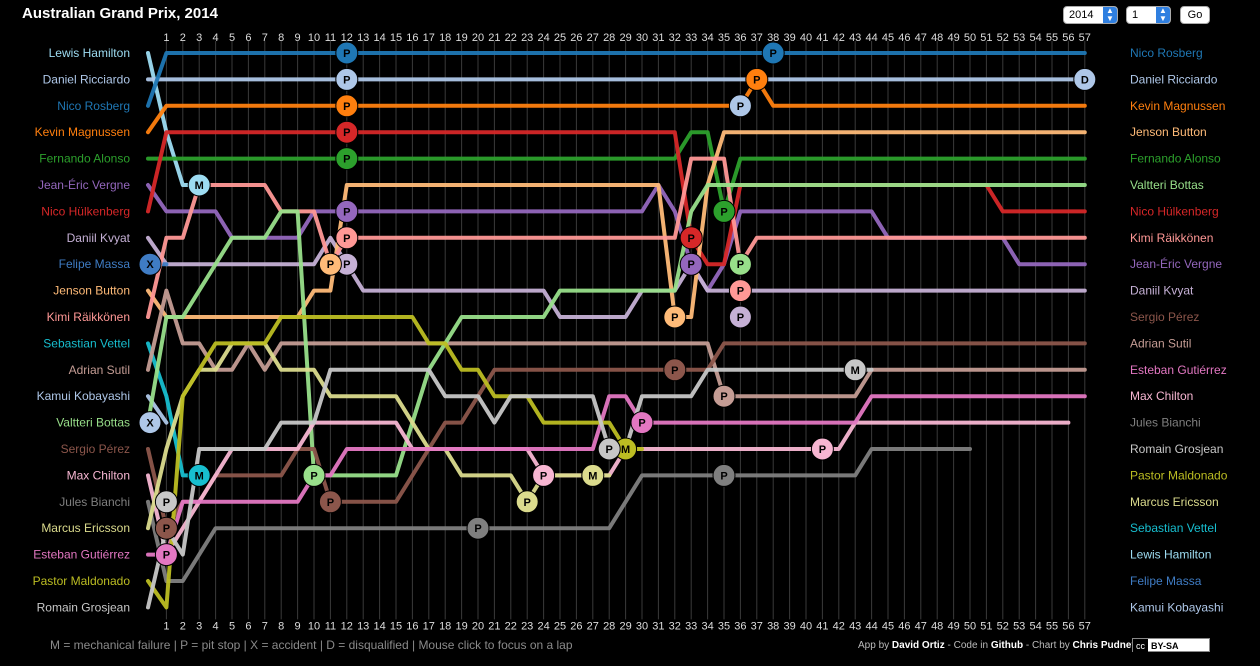  I want to click on x-tick-label-bottom: 38, so click(773, 626).